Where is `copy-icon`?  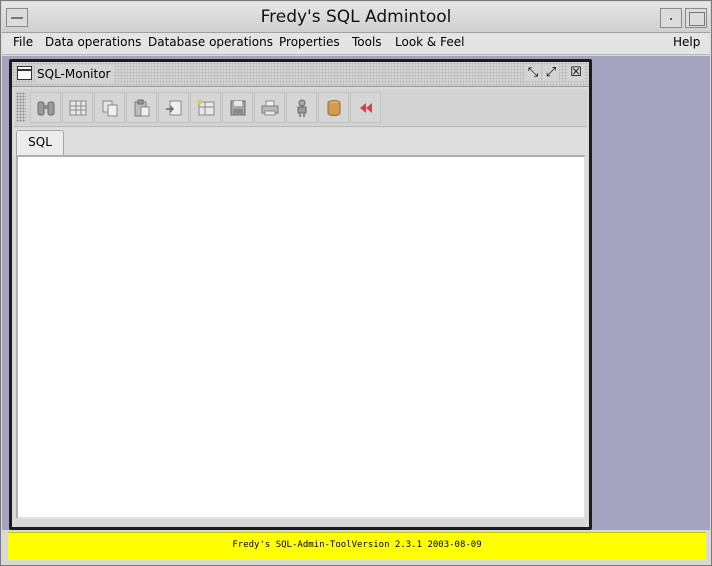
copy-icon is located at coordinates (109, 107).